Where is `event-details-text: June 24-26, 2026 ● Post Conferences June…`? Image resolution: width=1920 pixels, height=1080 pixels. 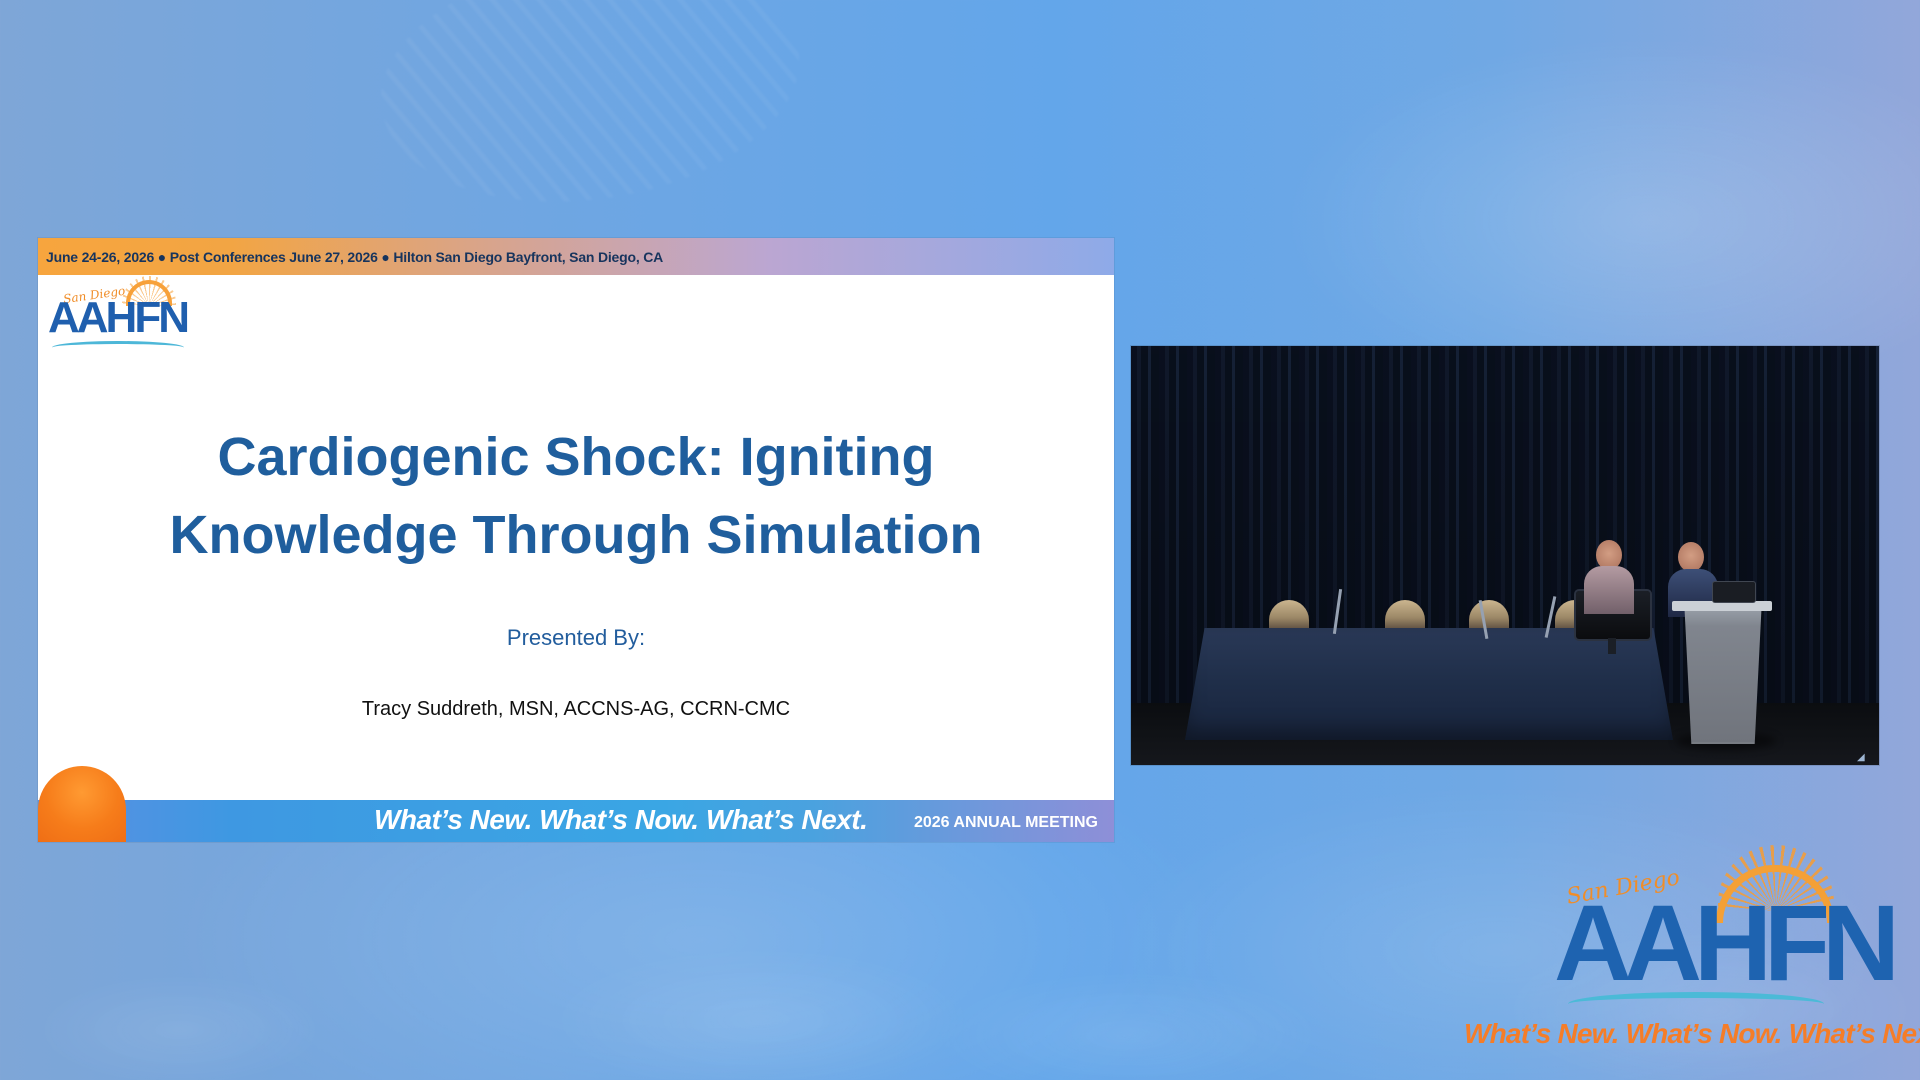 event-details-text: June 24-26, 2026 ● Post Conferences June… is located at coordinates (355, 256).